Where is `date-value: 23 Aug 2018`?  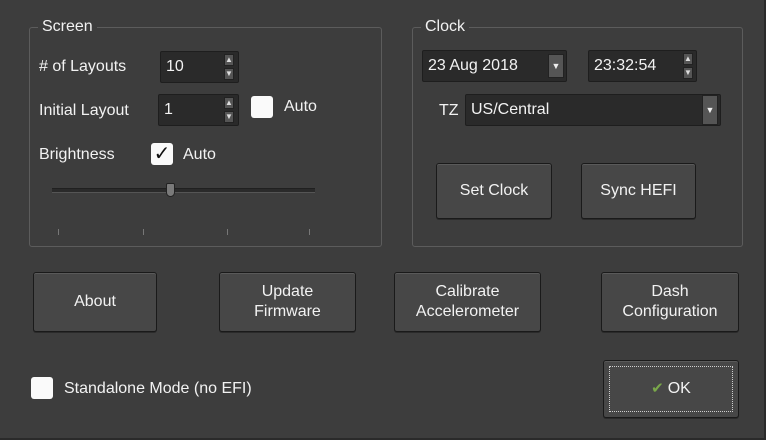 date-value: 23 Aug 2018 is located at coordinates (473, 65).